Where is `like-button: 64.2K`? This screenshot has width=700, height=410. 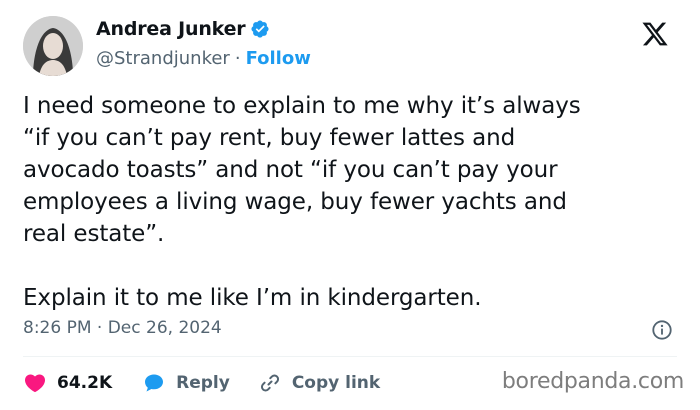 like-button: 64.2K is located at coordinates (67, 383).